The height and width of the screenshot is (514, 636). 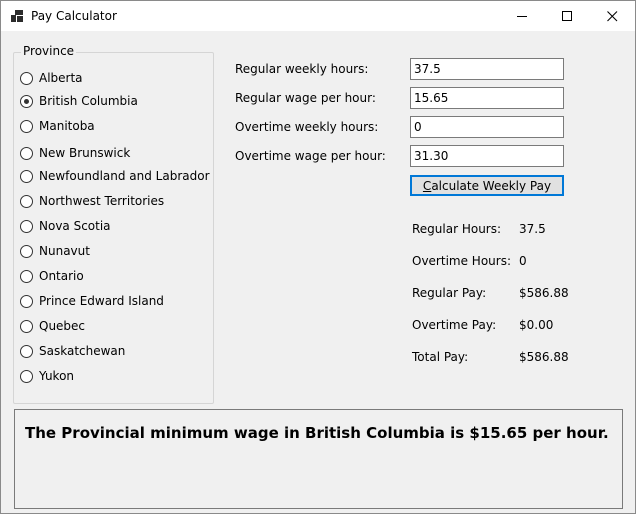 I want to click on maximize-button, so click(x=567, y=16).